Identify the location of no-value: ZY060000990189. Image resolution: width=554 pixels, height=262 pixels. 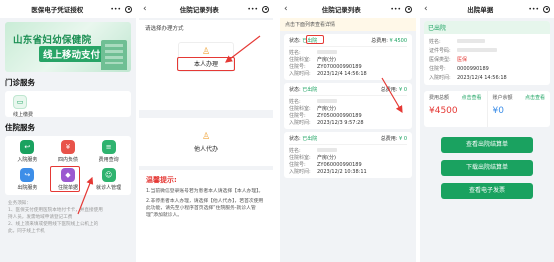
(339, 164).